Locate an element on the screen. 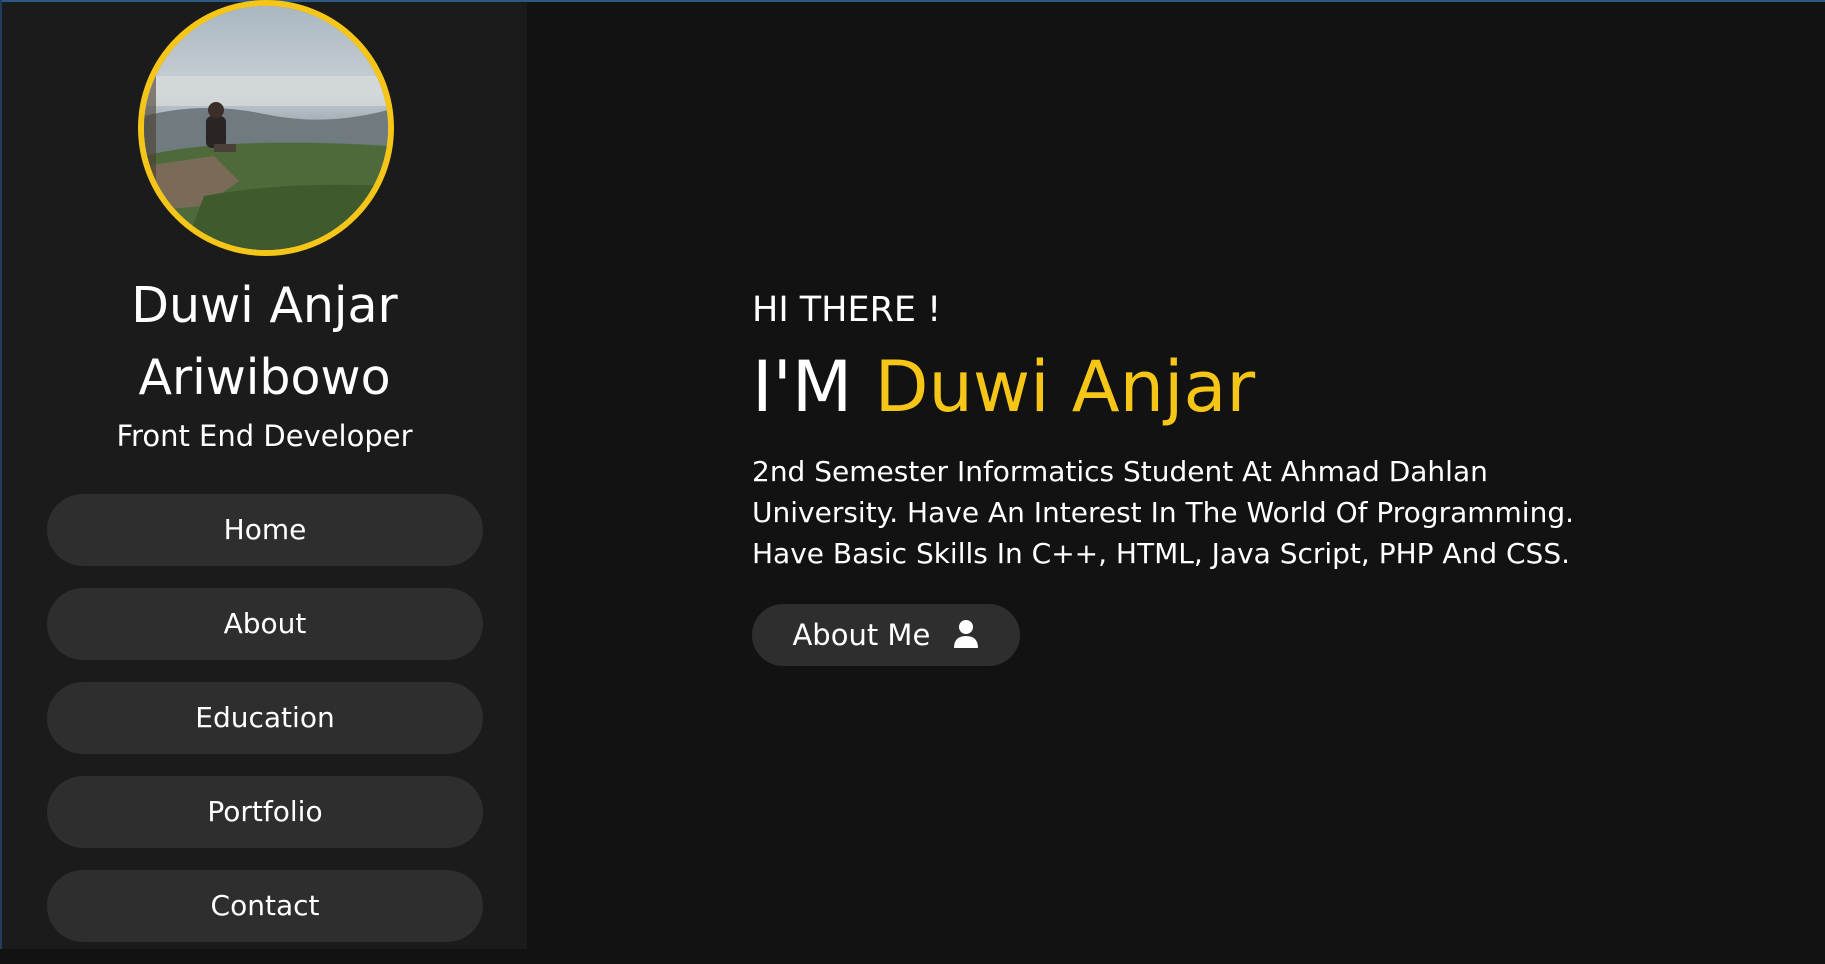  about-me-button: About Me is located at coordinates (886, 635).